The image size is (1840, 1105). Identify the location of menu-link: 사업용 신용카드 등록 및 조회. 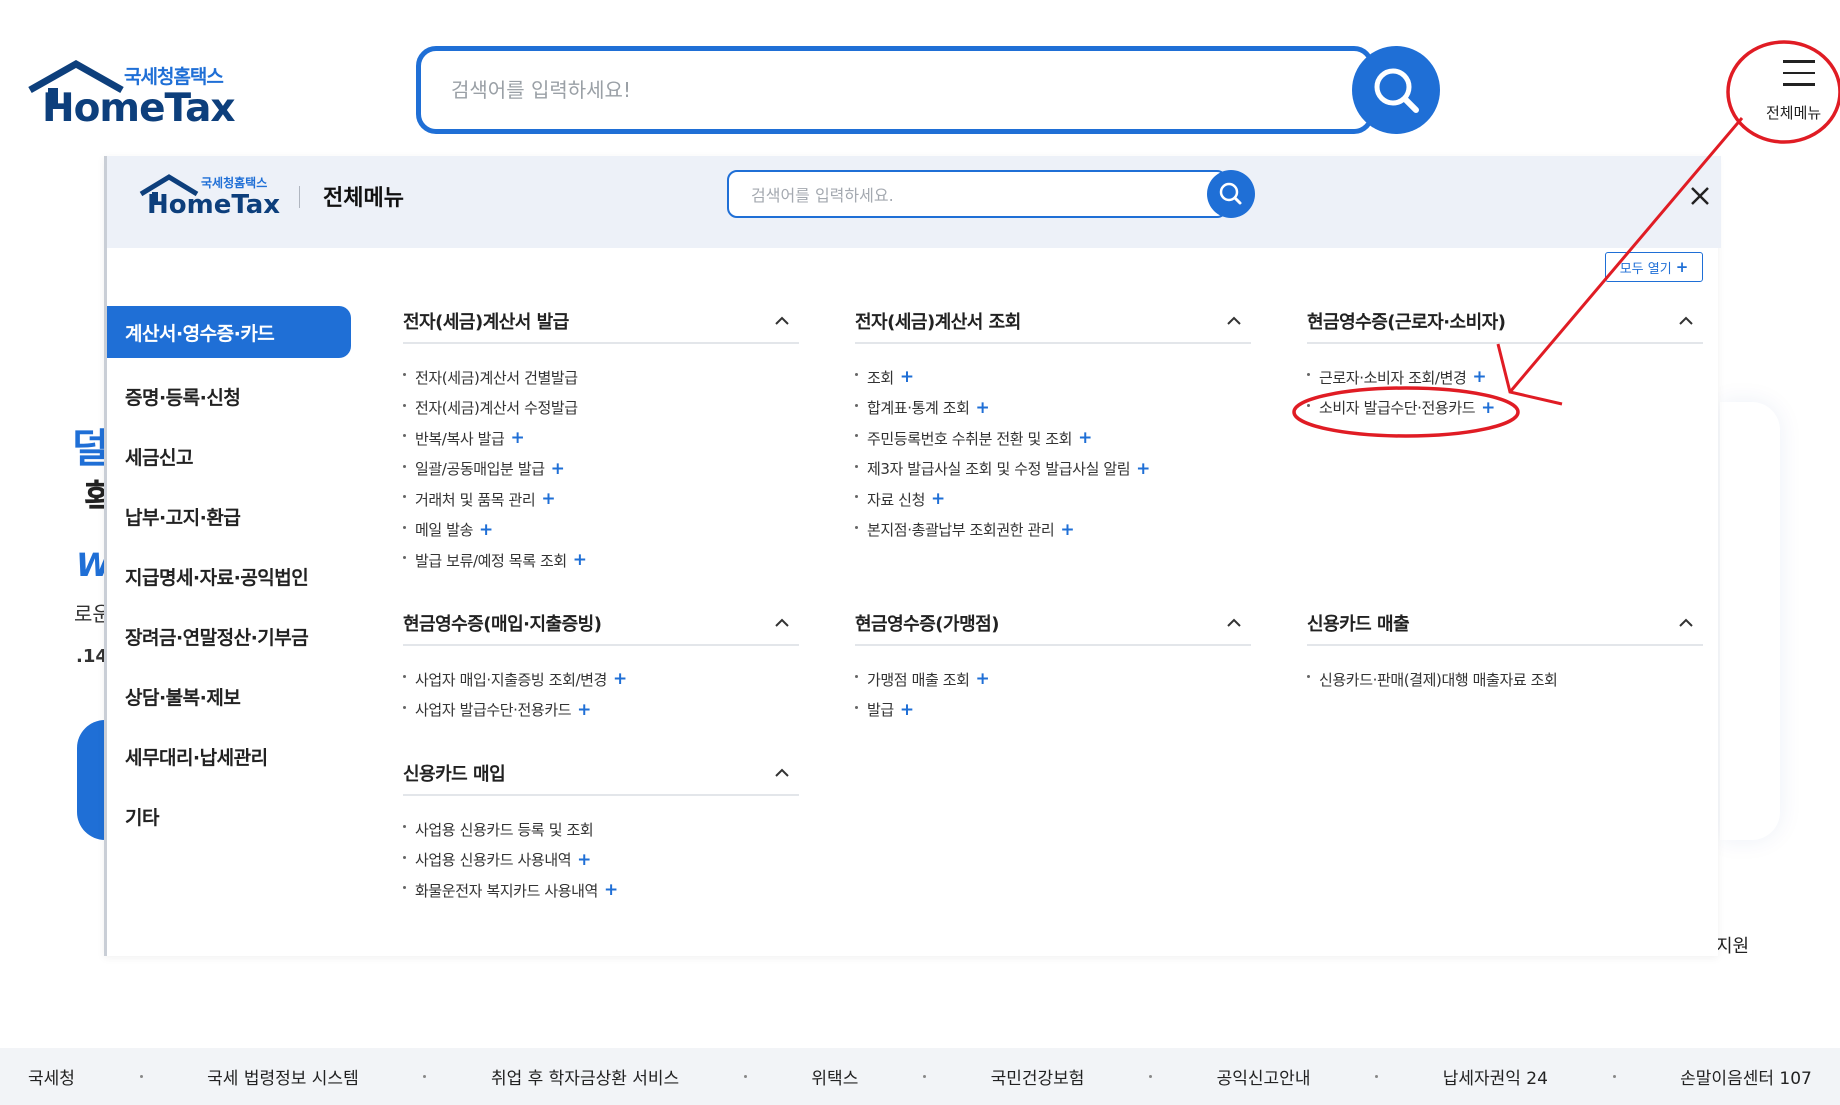
(601, 829).